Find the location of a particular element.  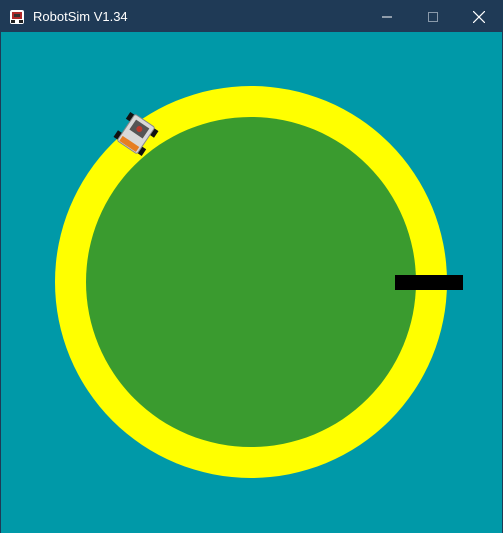

window-title: RobotSim V1.34 is located at coordinates (80, 16).